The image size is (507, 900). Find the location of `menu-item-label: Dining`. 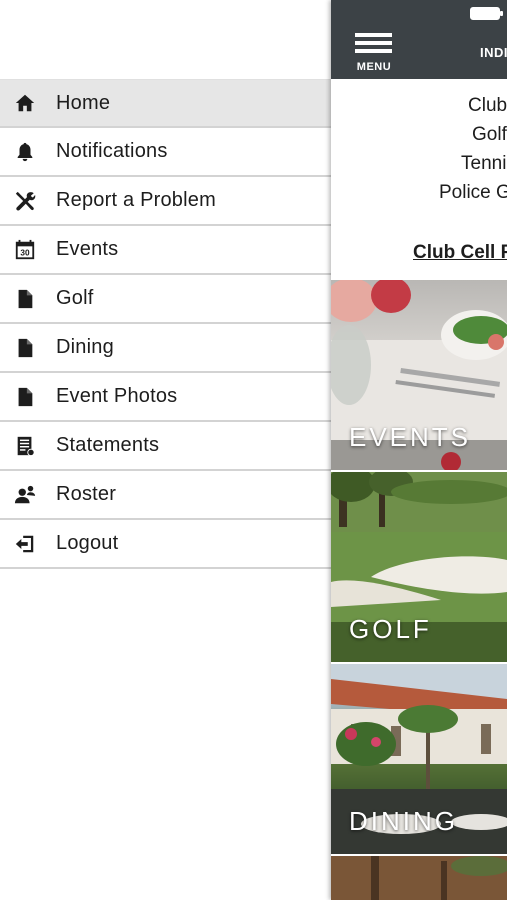

menu-item-label: Dining is located at coordinates (85, 347).